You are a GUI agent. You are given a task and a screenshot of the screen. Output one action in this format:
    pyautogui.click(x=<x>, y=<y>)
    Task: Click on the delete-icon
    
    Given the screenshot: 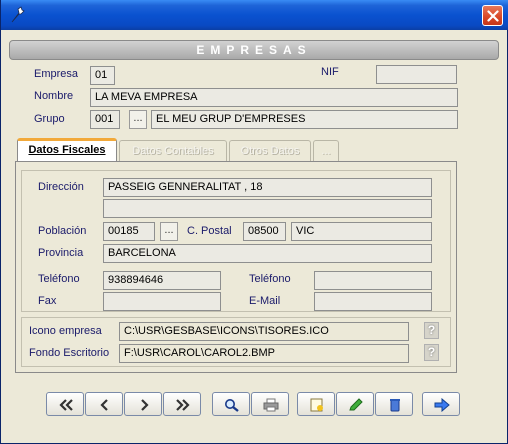 What is the action you would take?
    pyautogui.click(x=395, y=405)
    